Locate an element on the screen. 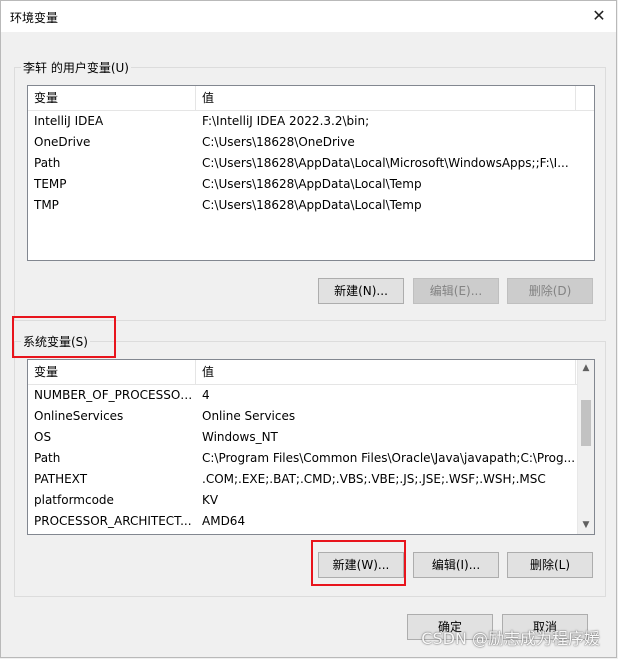  table-row: OneDrive C:\Users\18628\OneDrive is located at coordinates (311, 142).